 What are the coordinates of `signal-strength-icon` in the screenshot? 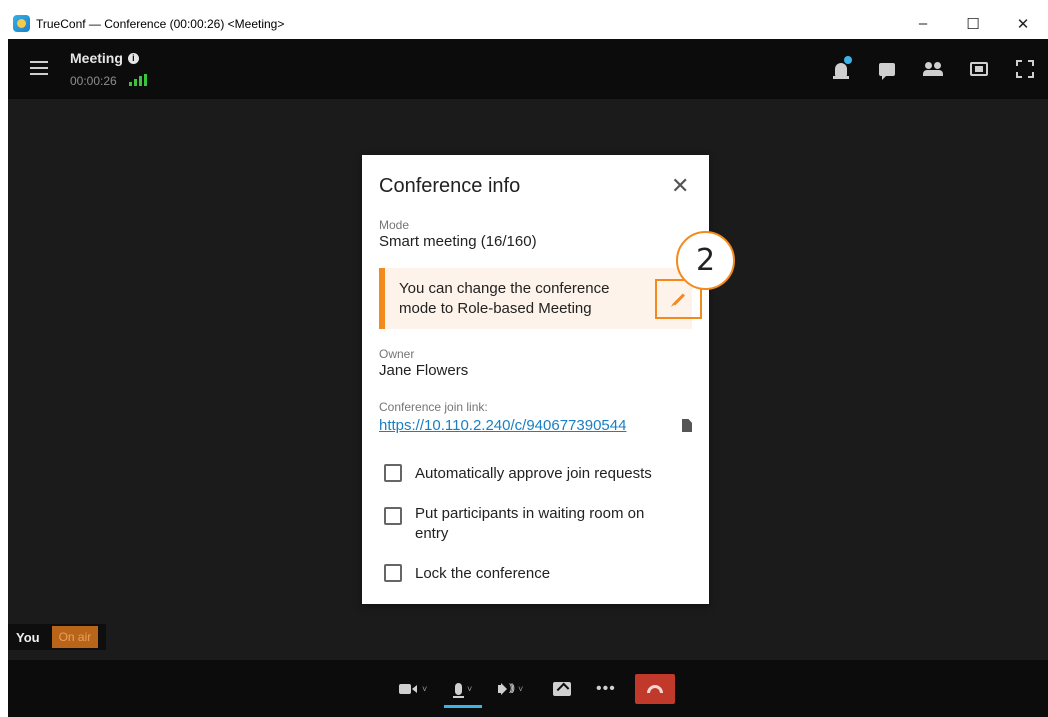 It's located at (138, 80).